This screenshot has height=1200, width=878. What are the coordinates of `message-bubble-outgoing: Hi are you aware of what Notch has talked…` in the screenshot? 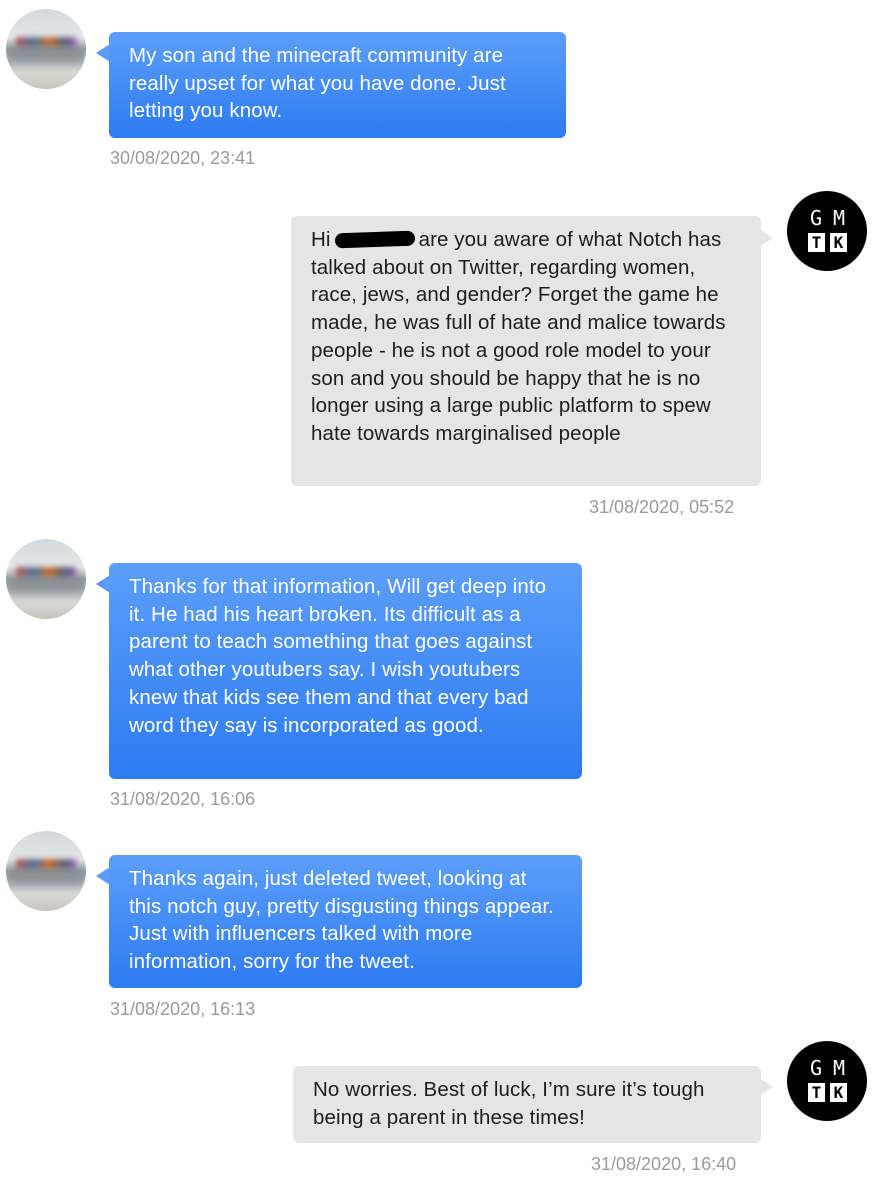 It's located at (526, 351).